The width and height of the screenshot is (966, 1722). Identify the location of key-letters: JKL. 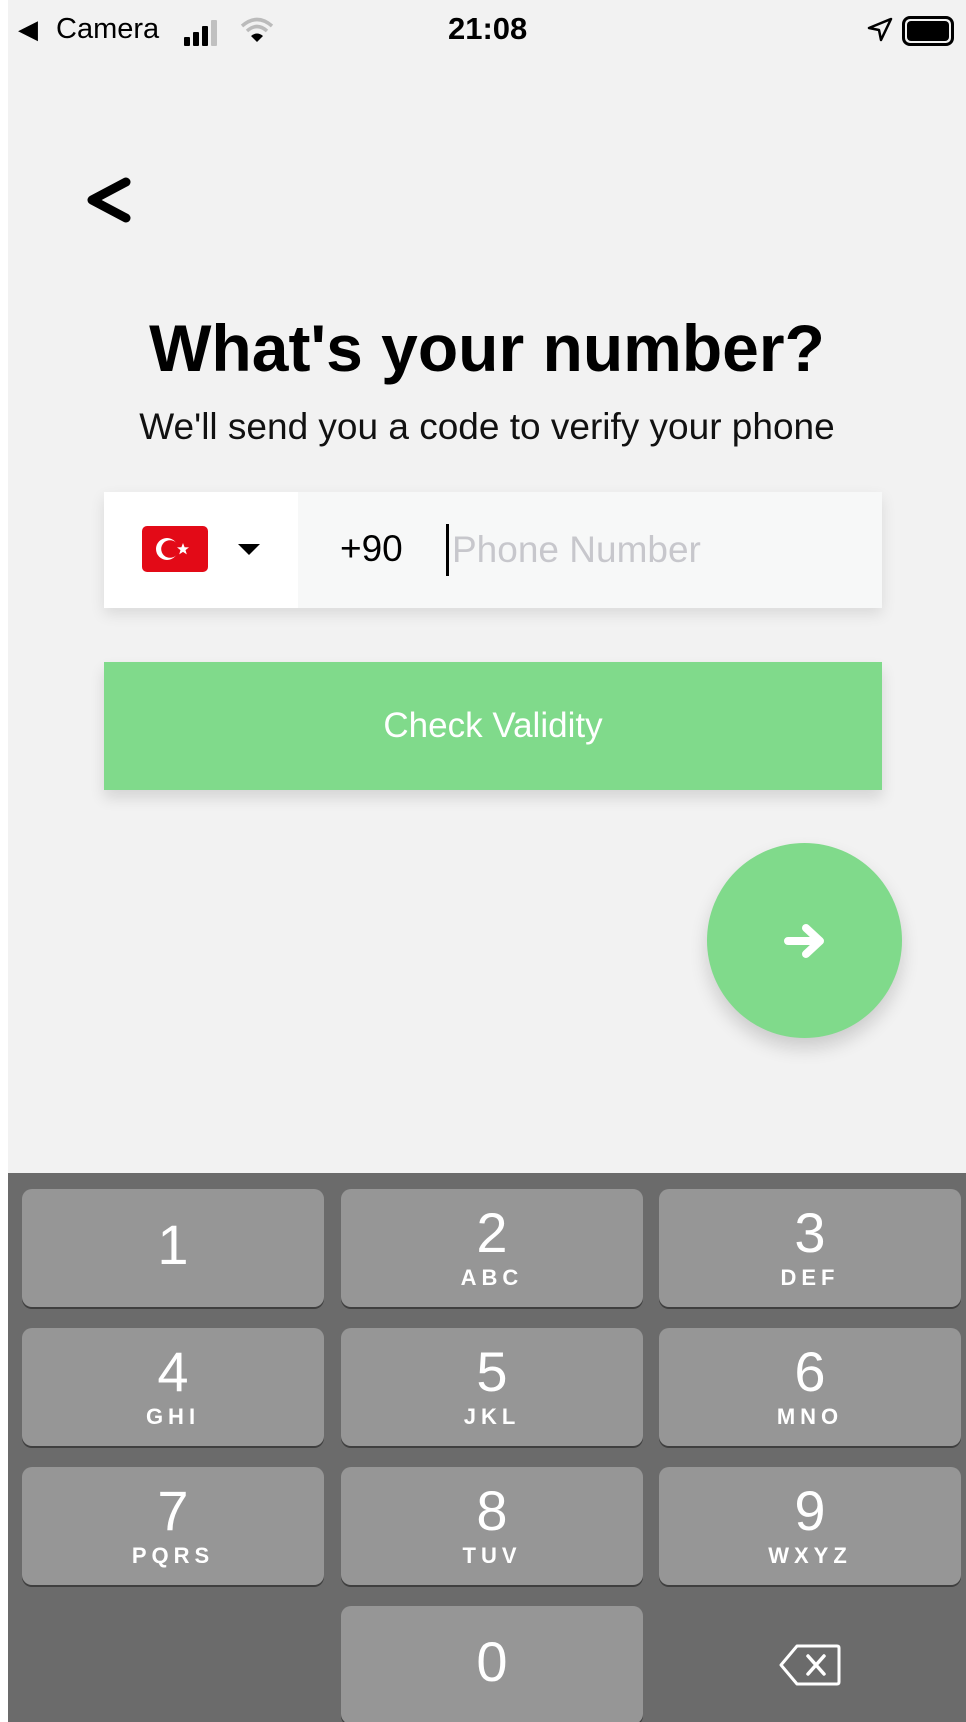
(492, 1416).